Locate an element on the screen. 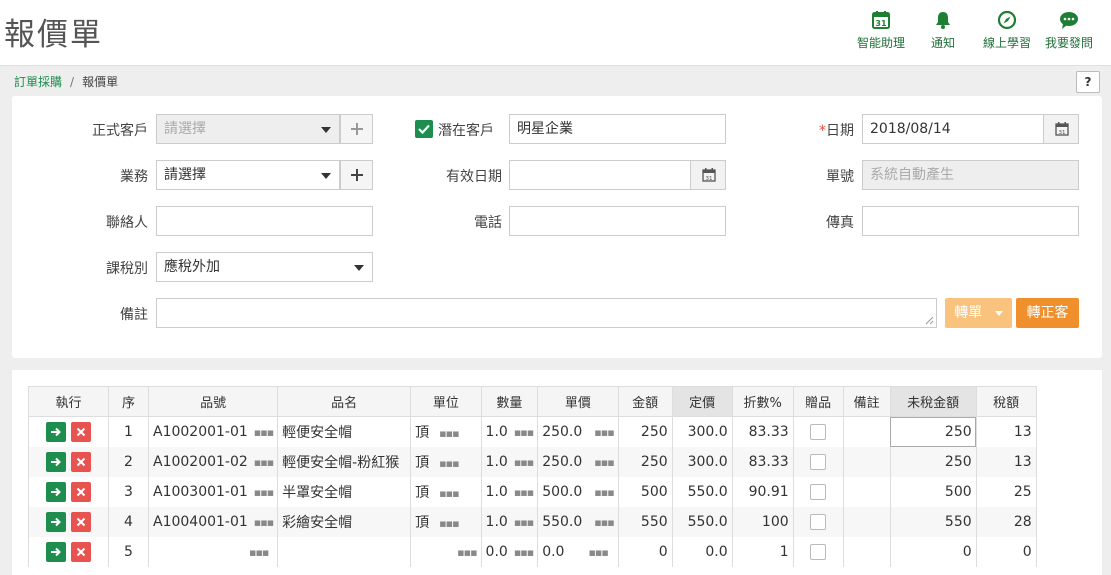 The width and height of the screenshot is (1111, 575). row-price-cell: 550.0 ▪▪▪ is located at coordinates (578, 521).